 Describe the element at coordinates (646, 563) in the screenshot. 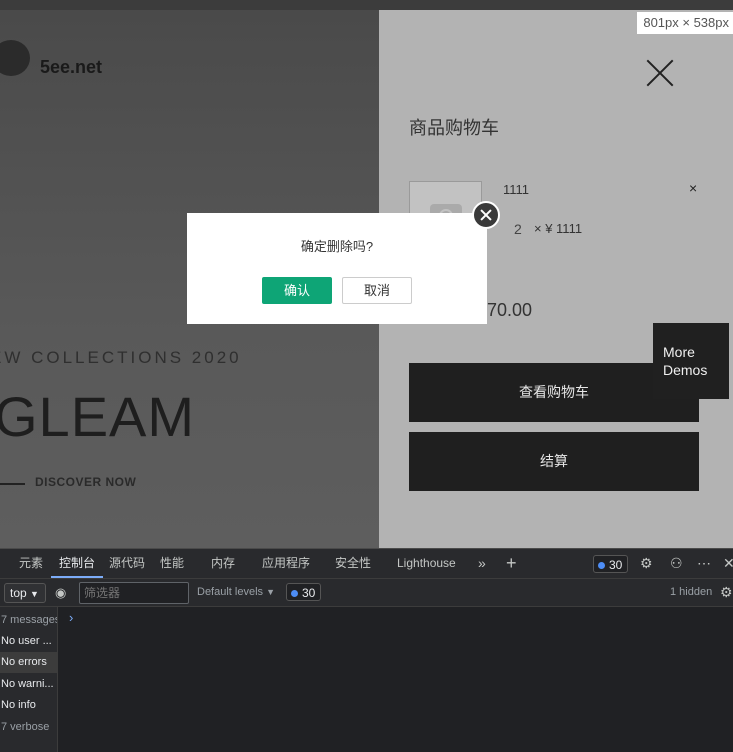

I see `settings-gear-icon: ⚙` at that location.